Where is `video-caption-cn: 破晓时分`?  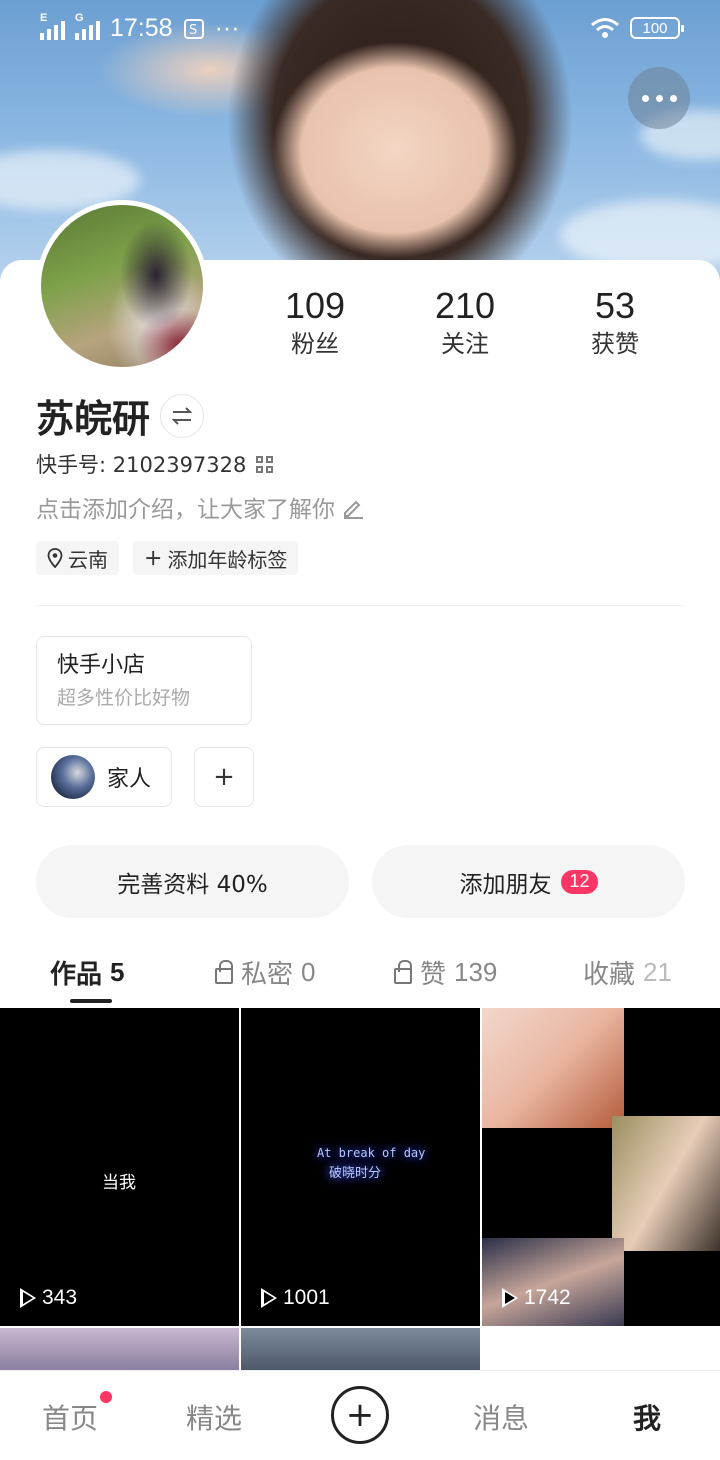
video-caption-cn: 破晓时分 is located at coordinates (355, 1173).